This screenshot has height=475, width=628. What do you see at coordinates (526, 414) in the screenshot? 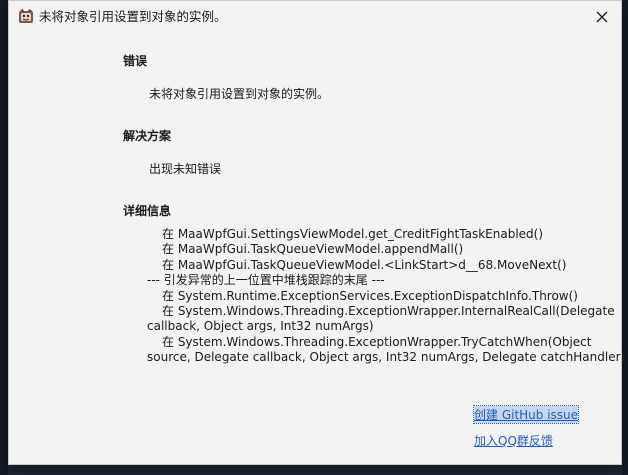
I see `create-github-issue-link: 创建 GitHub issue` at bounding box center [526, 414].